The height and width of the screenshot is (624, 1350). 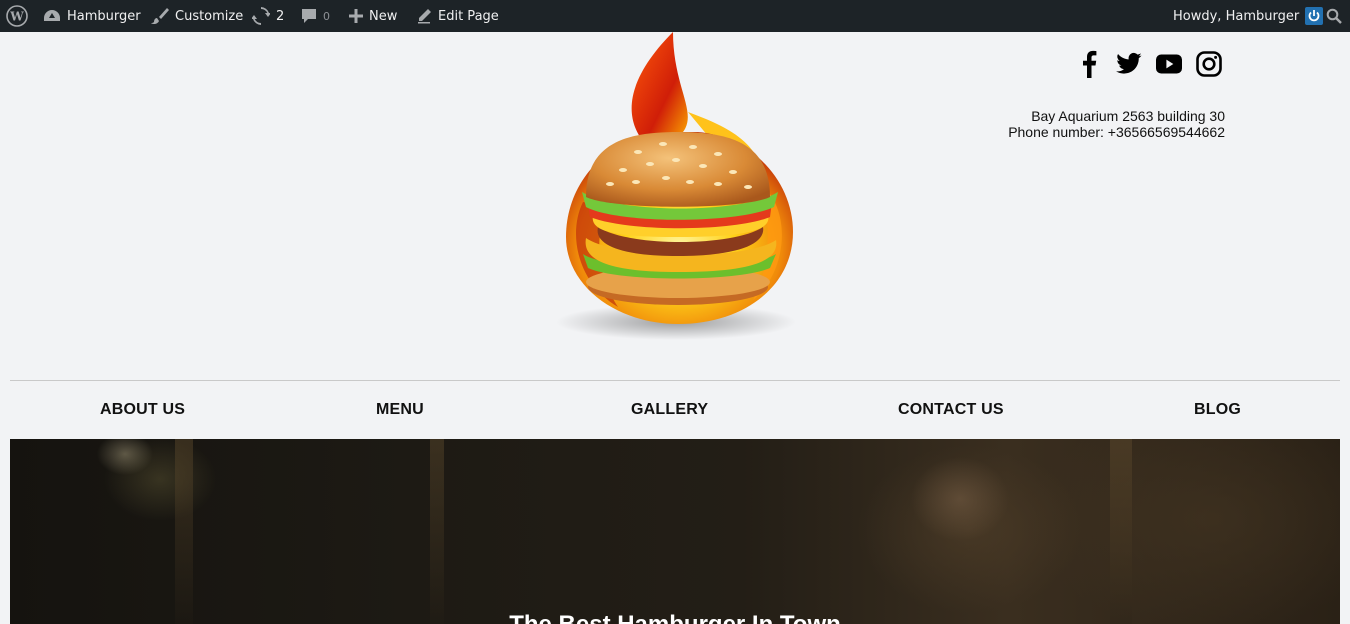 I want to click on customize-button: Customize, so click(x=197, y=16).